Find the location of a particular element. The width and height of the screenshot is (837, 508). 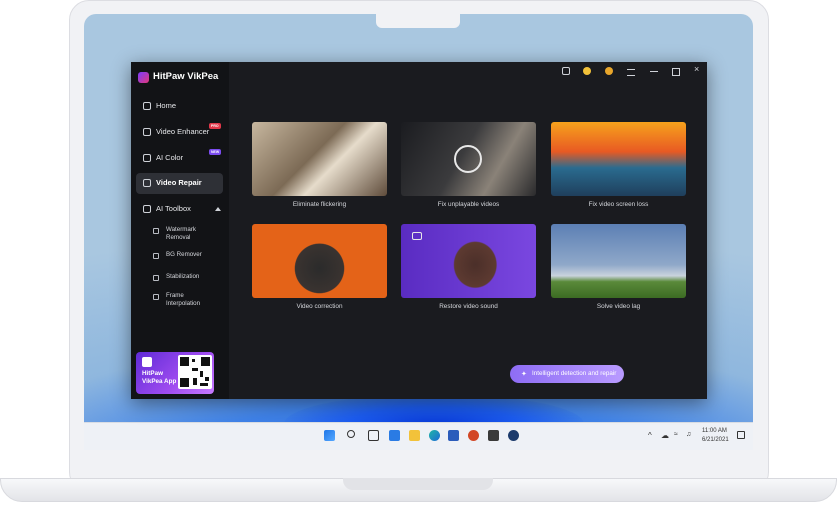

pro-badge: PRO is located at coordinates (215, 126).